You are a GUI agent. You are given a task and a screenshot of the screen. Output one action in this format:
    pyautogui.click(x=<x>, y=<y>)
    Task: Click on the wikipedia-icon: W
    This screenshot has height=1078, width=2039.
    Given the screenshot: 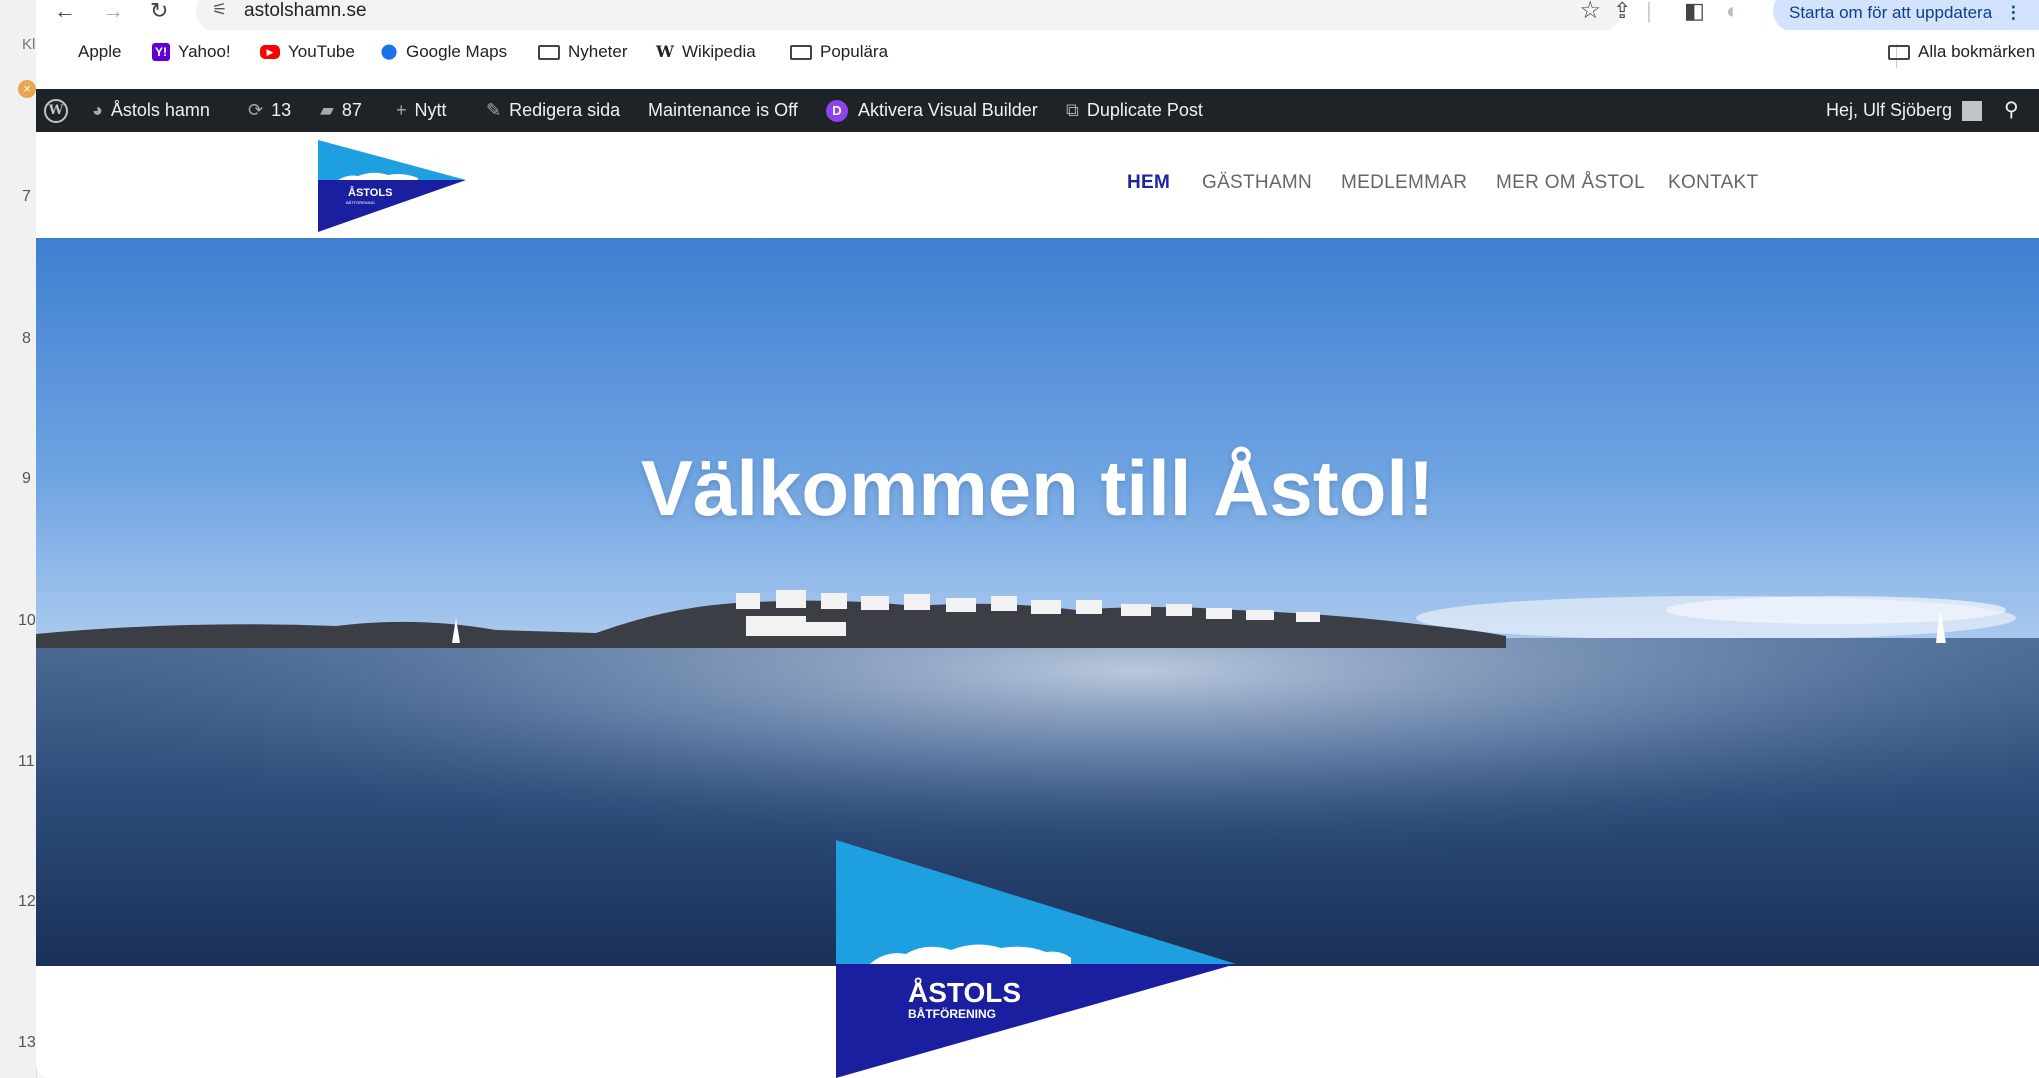 What is the action you would take?
    pyautogui.click(x=665, y=51)
    